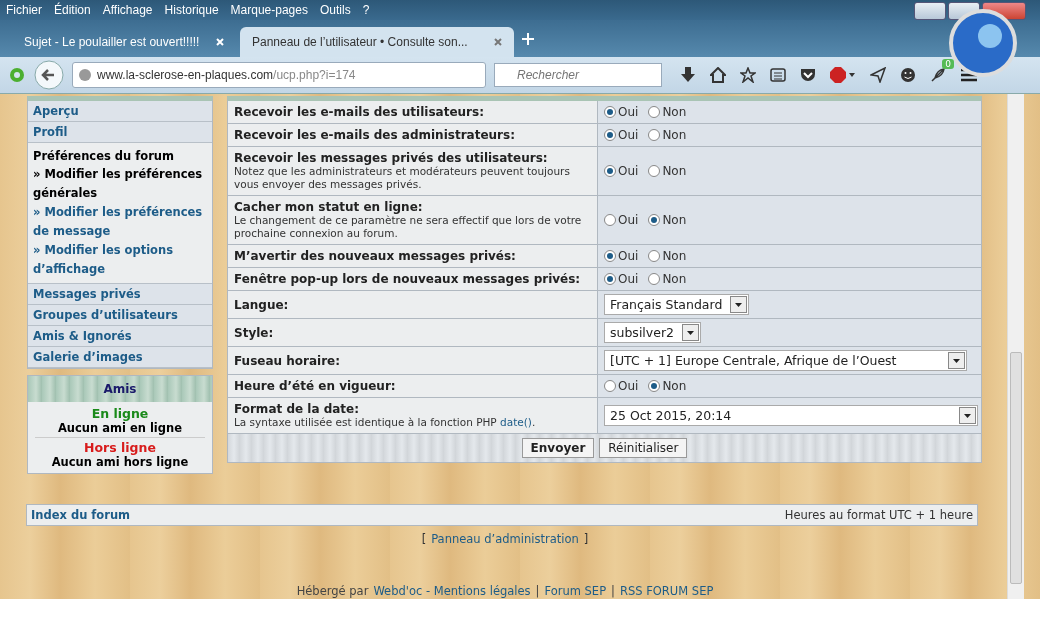 The height and width of the screenshot is (640, 1040). What do you see at coordinates (269, 10) in the screenshot?
I see `menu-item: Marque-pages` at bounding box center [269, 10].